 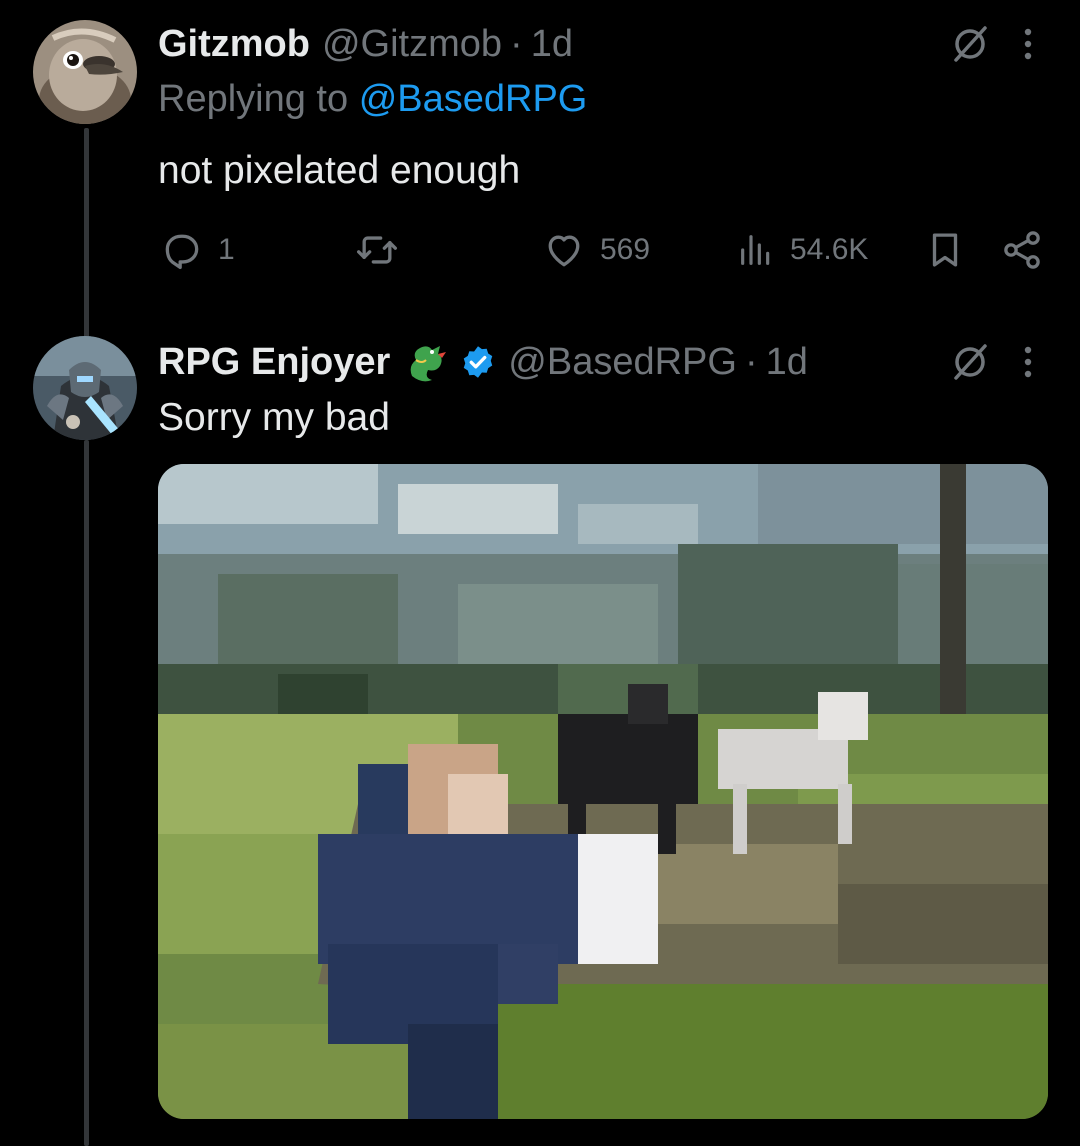 What do you see at coordinates (412, 44) in the screenshot?
I see `handle: @Gitzmob` at bounding box center [412, 44].